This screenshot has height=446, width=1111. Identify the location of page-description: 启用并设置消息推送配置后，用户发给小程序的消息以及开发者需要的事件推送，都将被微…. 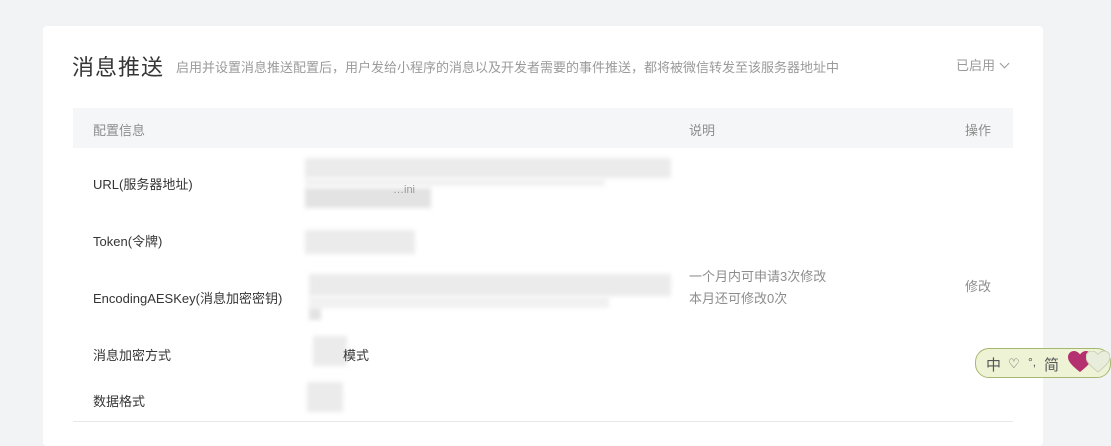
(508, 67).